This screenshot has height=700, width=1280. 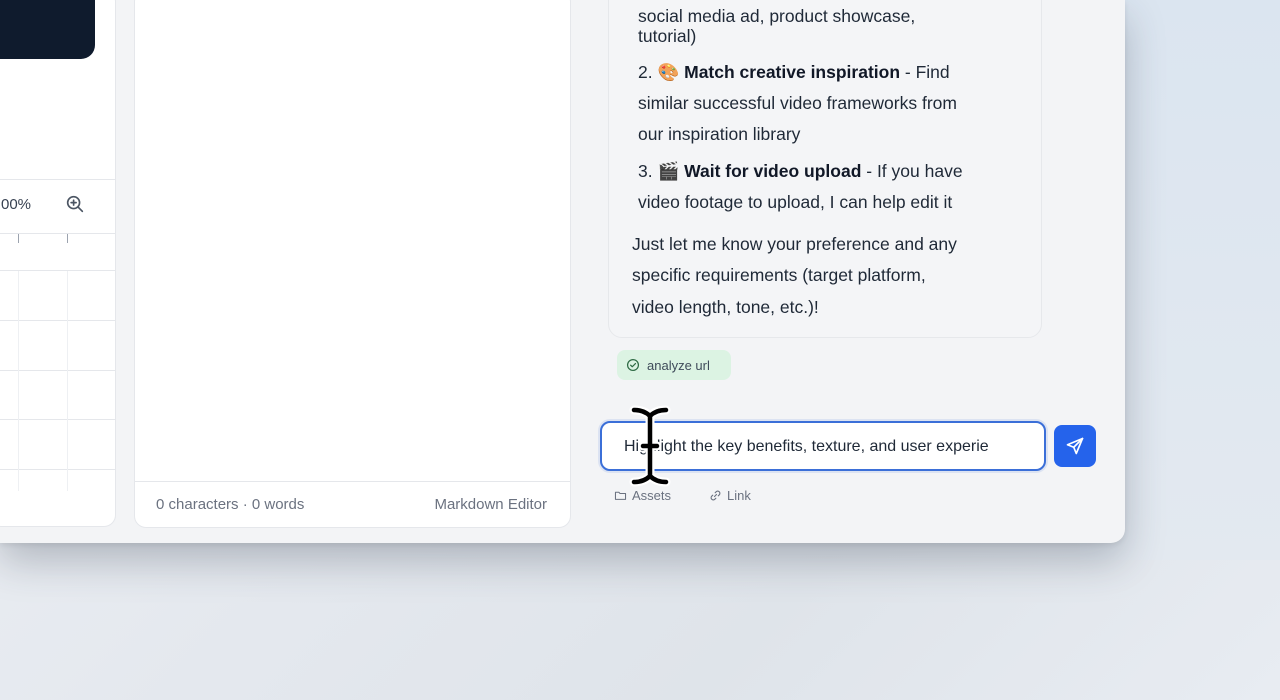 What do you see at coordinates (633, 365) in the screenshot?
I see `check-circle-icon` at bounding box center [633, 365].